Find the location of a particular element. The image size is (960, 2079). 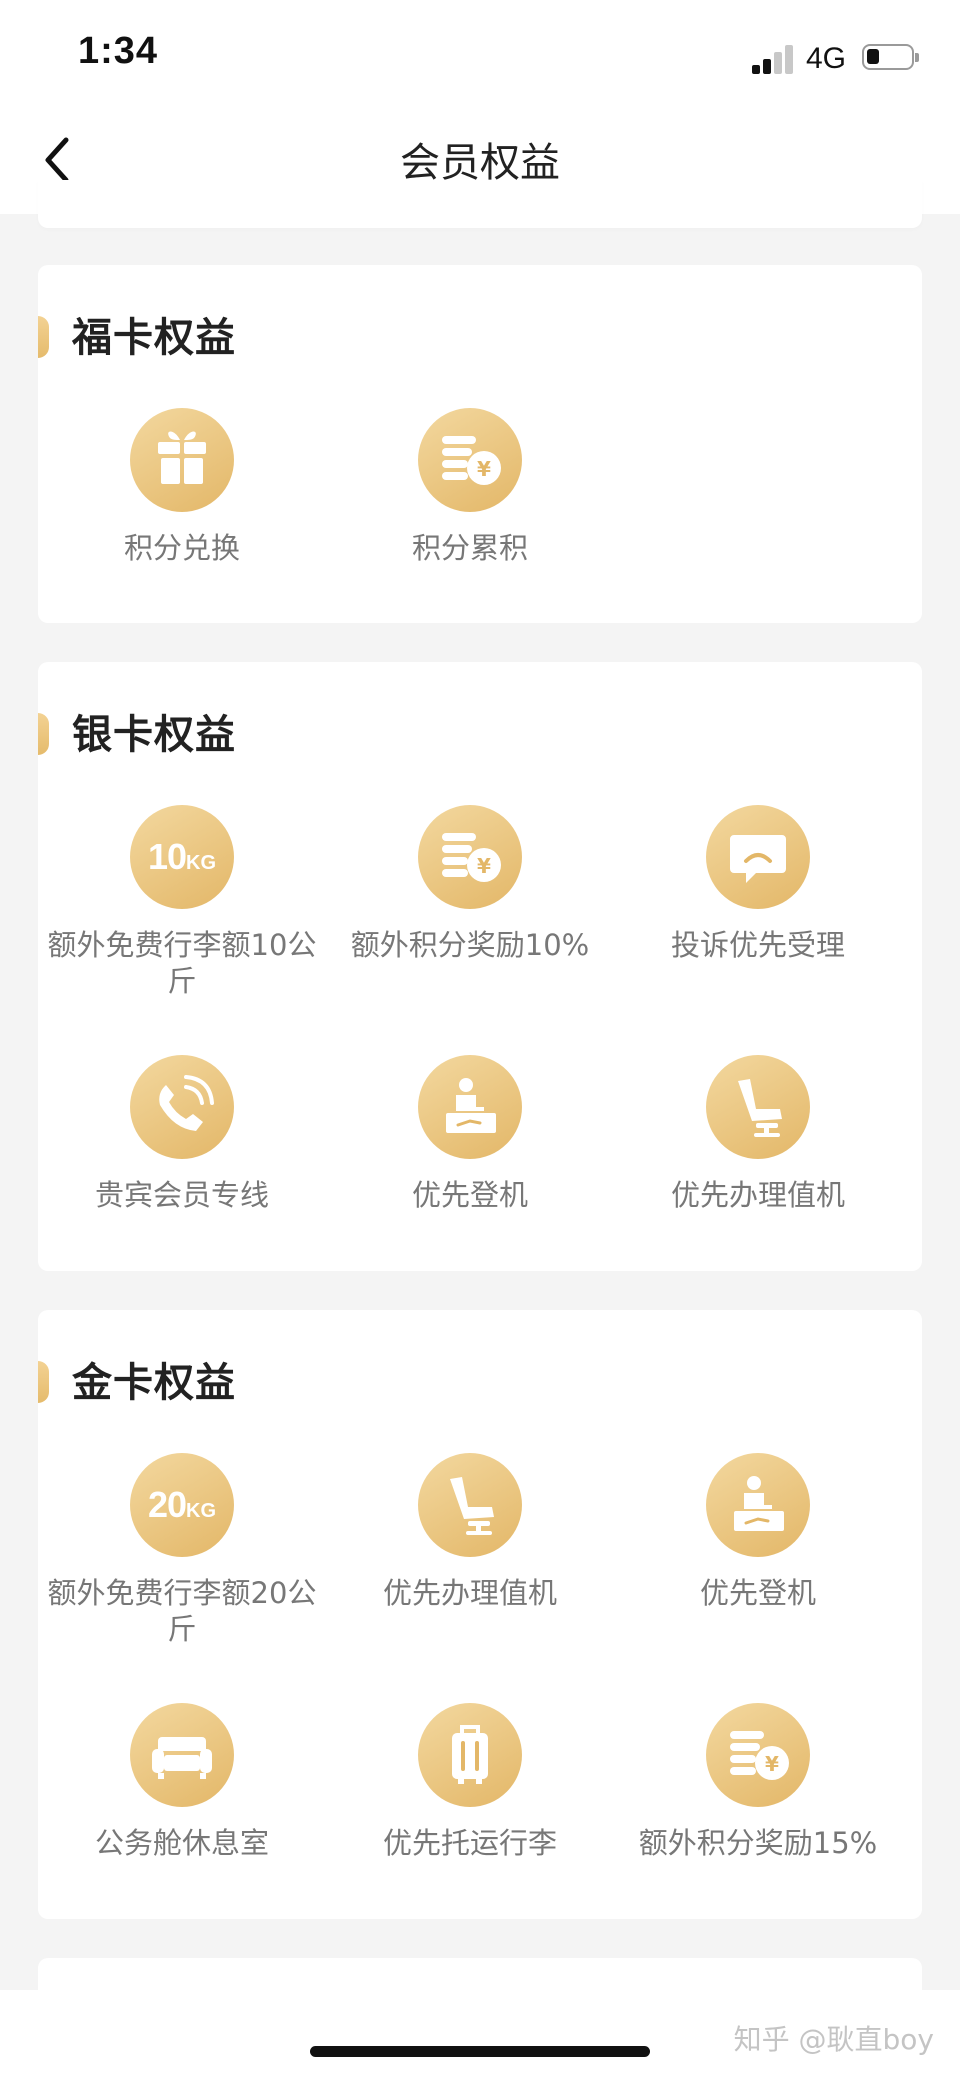

benefit-label: 额外免费行李额10公斤 is located at coordinates (182, 963).